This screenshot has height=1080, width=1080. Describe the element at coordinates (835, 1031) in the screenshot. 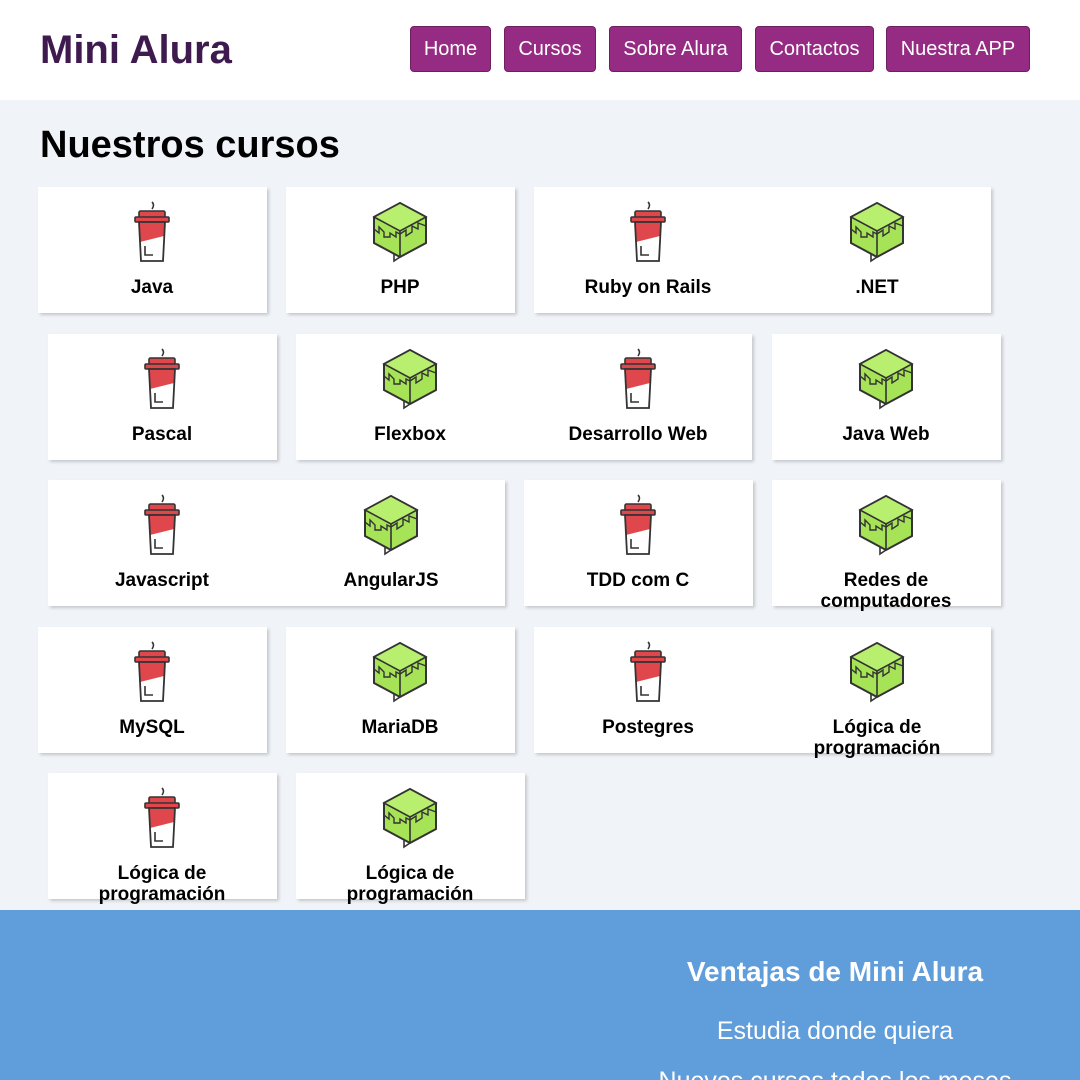

I see `footer-benefit-item: Estudia donde quiera` at that location.